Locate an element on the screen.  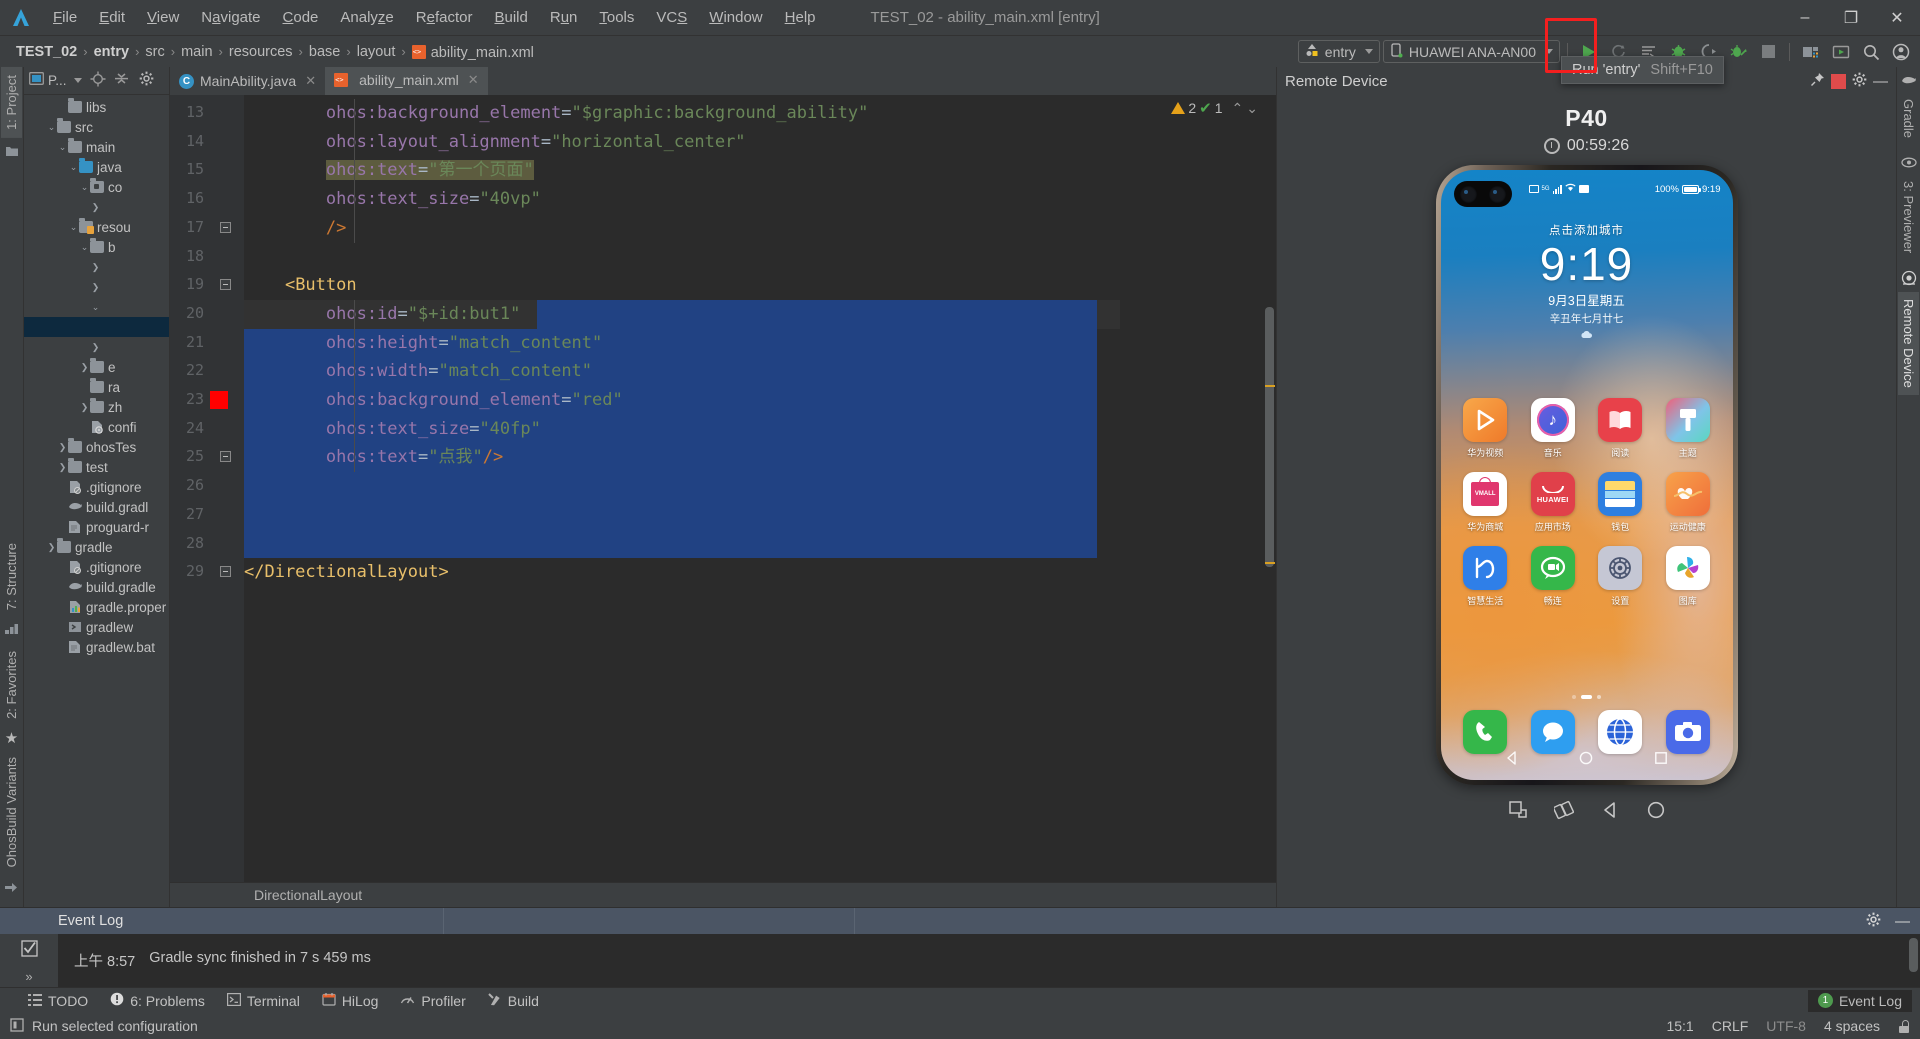
color-gutter-swatch is located at coordinates (219, 400).